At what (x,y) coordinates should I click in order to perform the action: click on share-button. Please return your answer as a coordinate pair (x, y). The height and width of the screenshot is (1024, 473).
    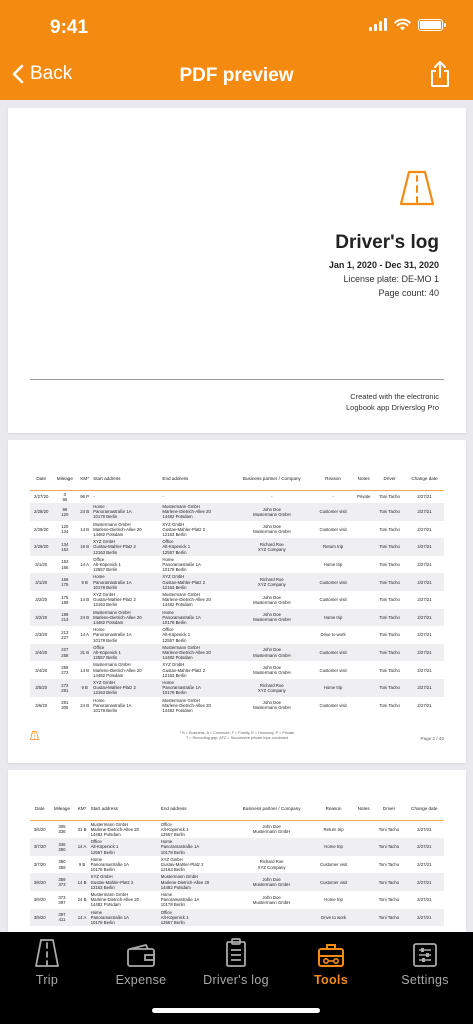
    Looking at the image, I should click on (440, 76).